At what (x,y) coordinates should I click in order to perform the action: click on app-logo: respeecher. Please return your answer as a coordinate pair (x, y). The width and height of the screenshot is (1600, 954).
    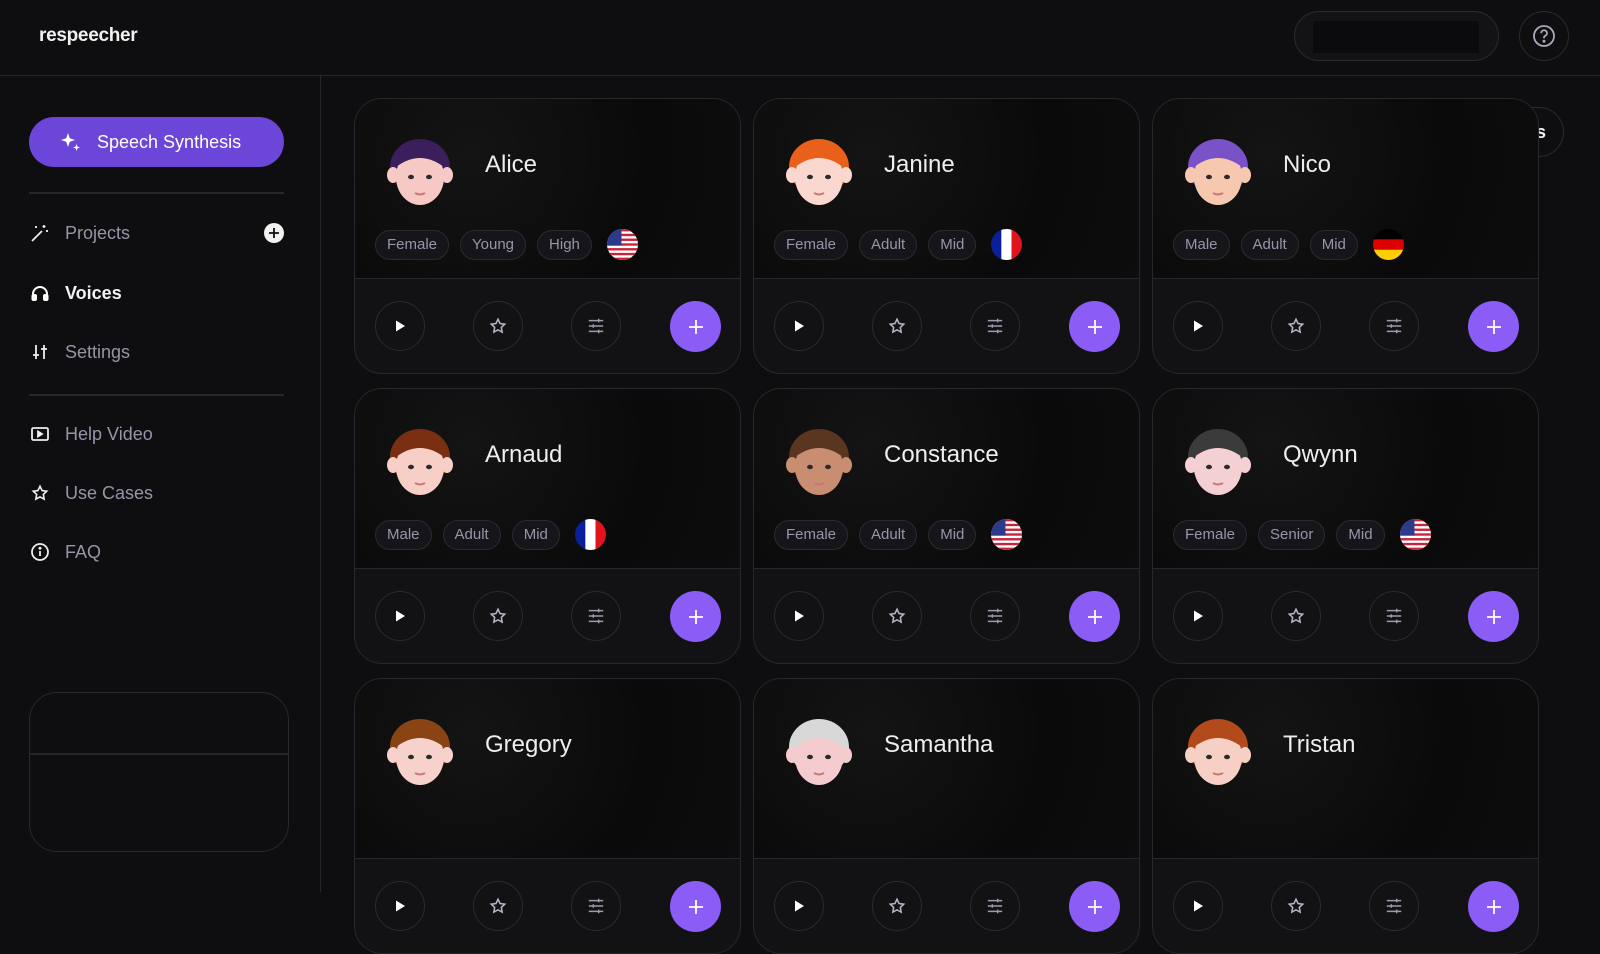
    Looking at the image, I should click on (88, 36).